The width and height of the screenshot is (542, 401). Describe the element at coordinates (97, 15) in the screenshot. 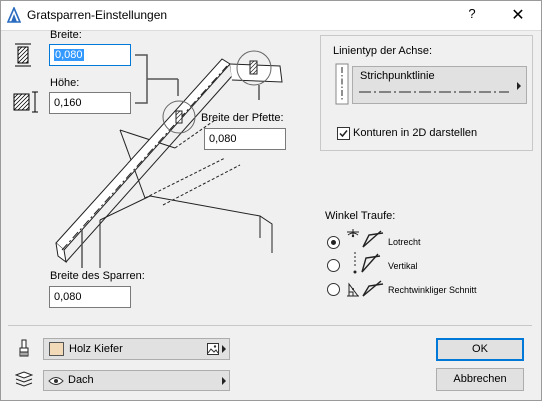

I see `window-title: Gratsparren-Einstellungen` at that location.